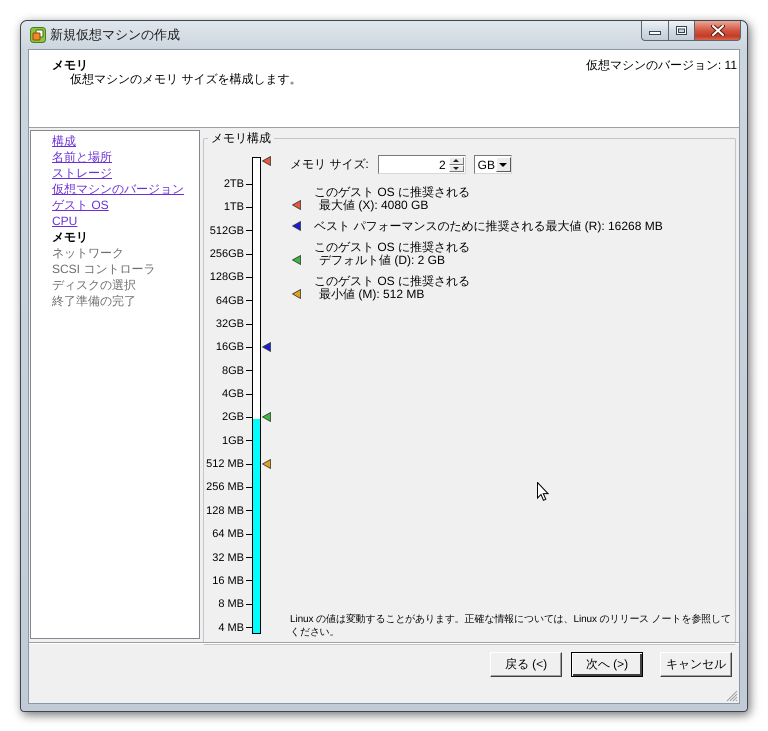 The width and height of the screenshot is (768, 731). Describe the element at coordinates (228, 558) in the screenshot. I see `scale-label: 32 MB` at that location.